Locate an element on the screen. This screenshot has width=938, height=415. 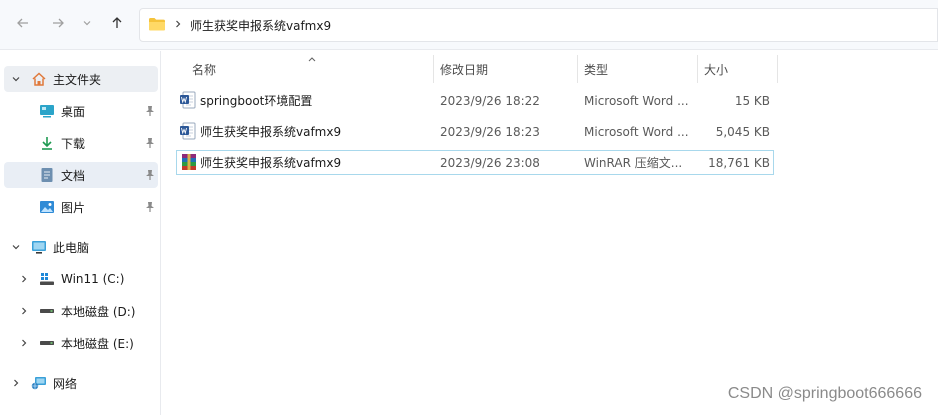
sidebar-item-home: 主文件夹 is located at coordinates (81, 79).